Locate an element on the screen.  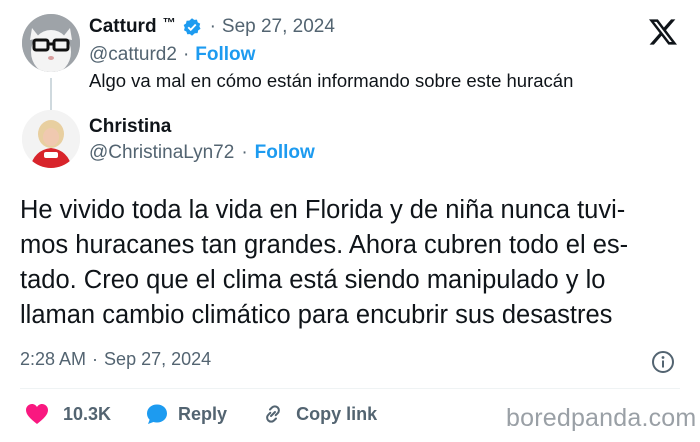
link-icon is located at coordinates (273, 414).